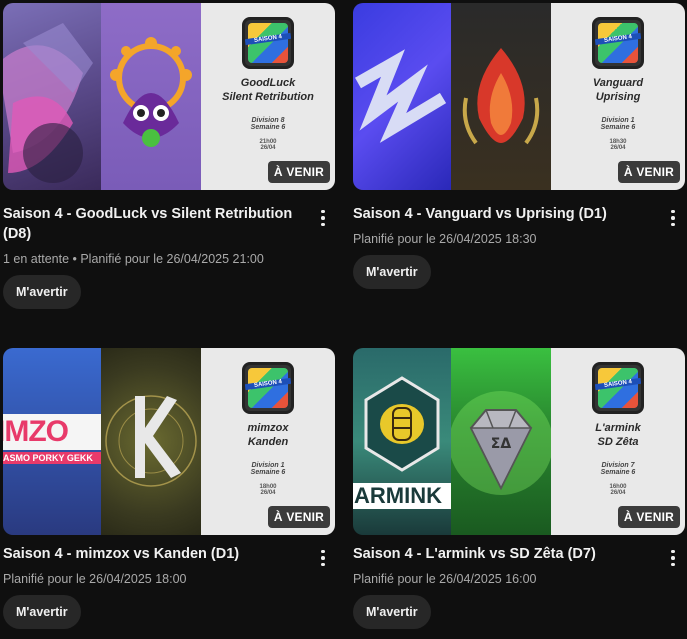  Describe the element at coordinates (402, 496) in the screenshot. I see `team1-logo-text: ARMINK` at that location.